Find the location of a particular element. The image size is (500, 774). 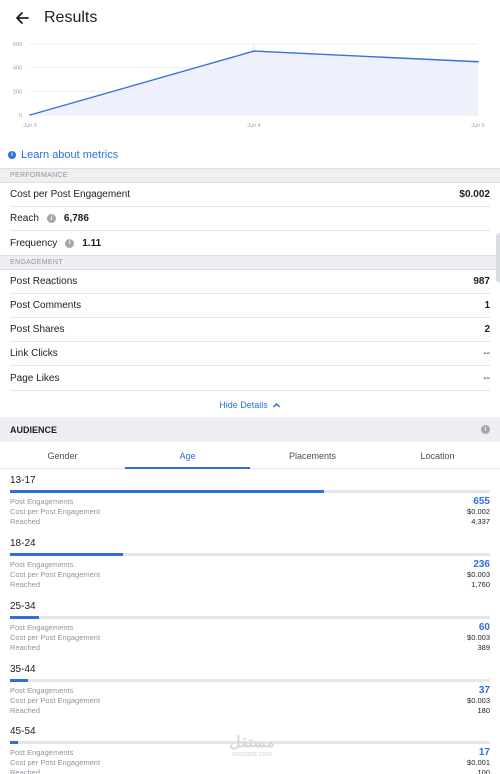

back-button is located at coordinates (22, 18).